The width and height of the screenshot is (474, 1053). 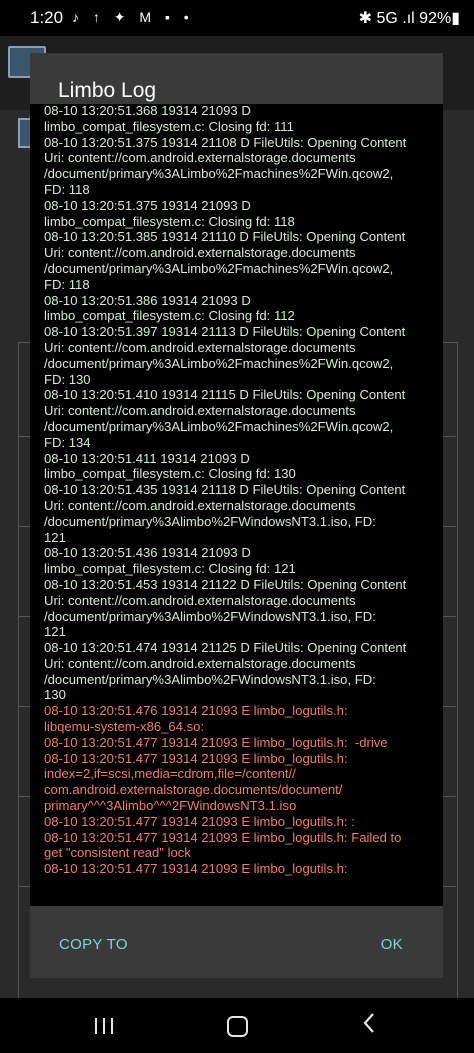 I want to click on log-line: libqemu-system-x86_64.so:, so click(x=124, y=727).